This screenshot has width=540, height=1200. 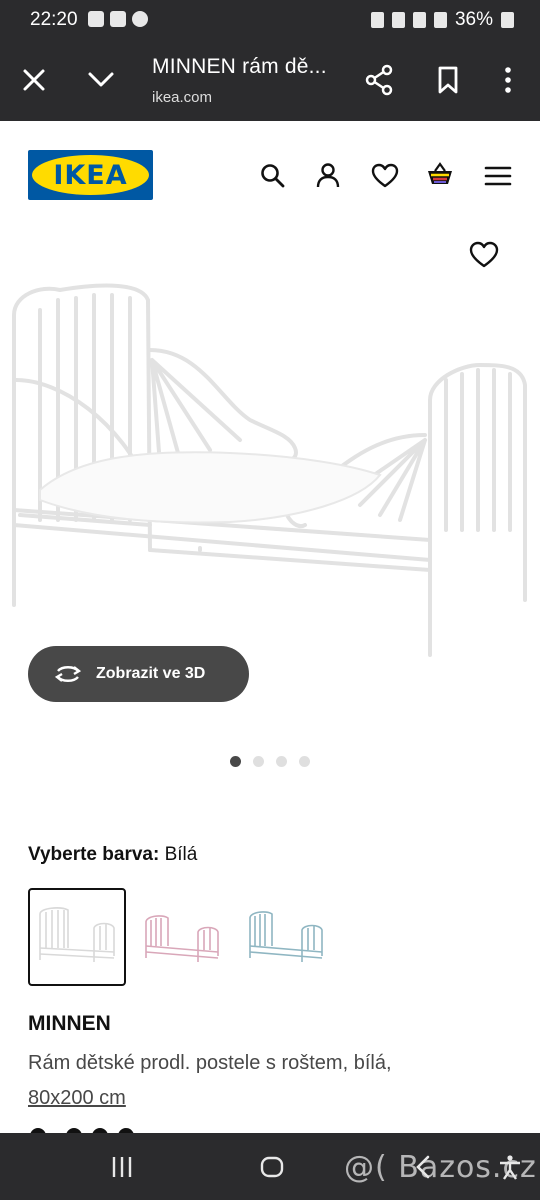 What do you see at coordinates (508, 80) in the screenshot?
I see `more-options-icon` at bounding box center [508, 80].